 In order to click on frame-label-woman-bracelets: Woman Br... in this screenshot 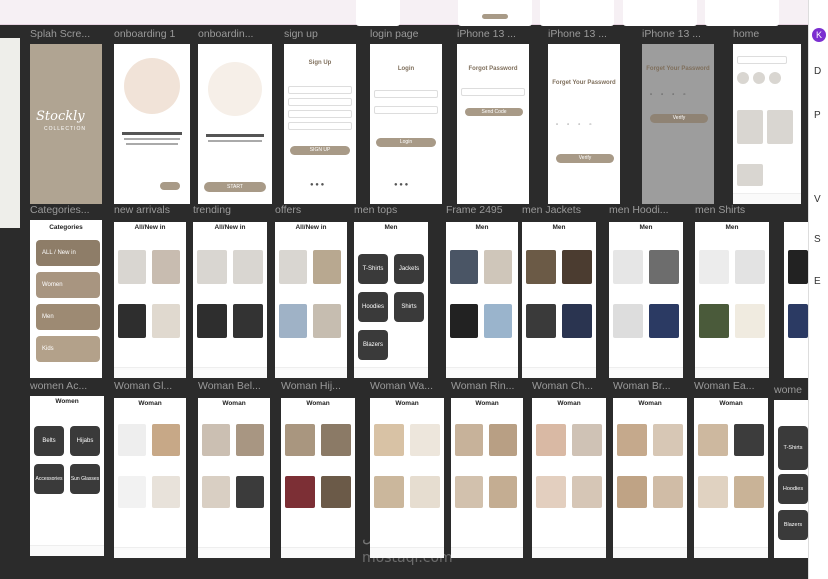, I will do `click(651, 386)`.